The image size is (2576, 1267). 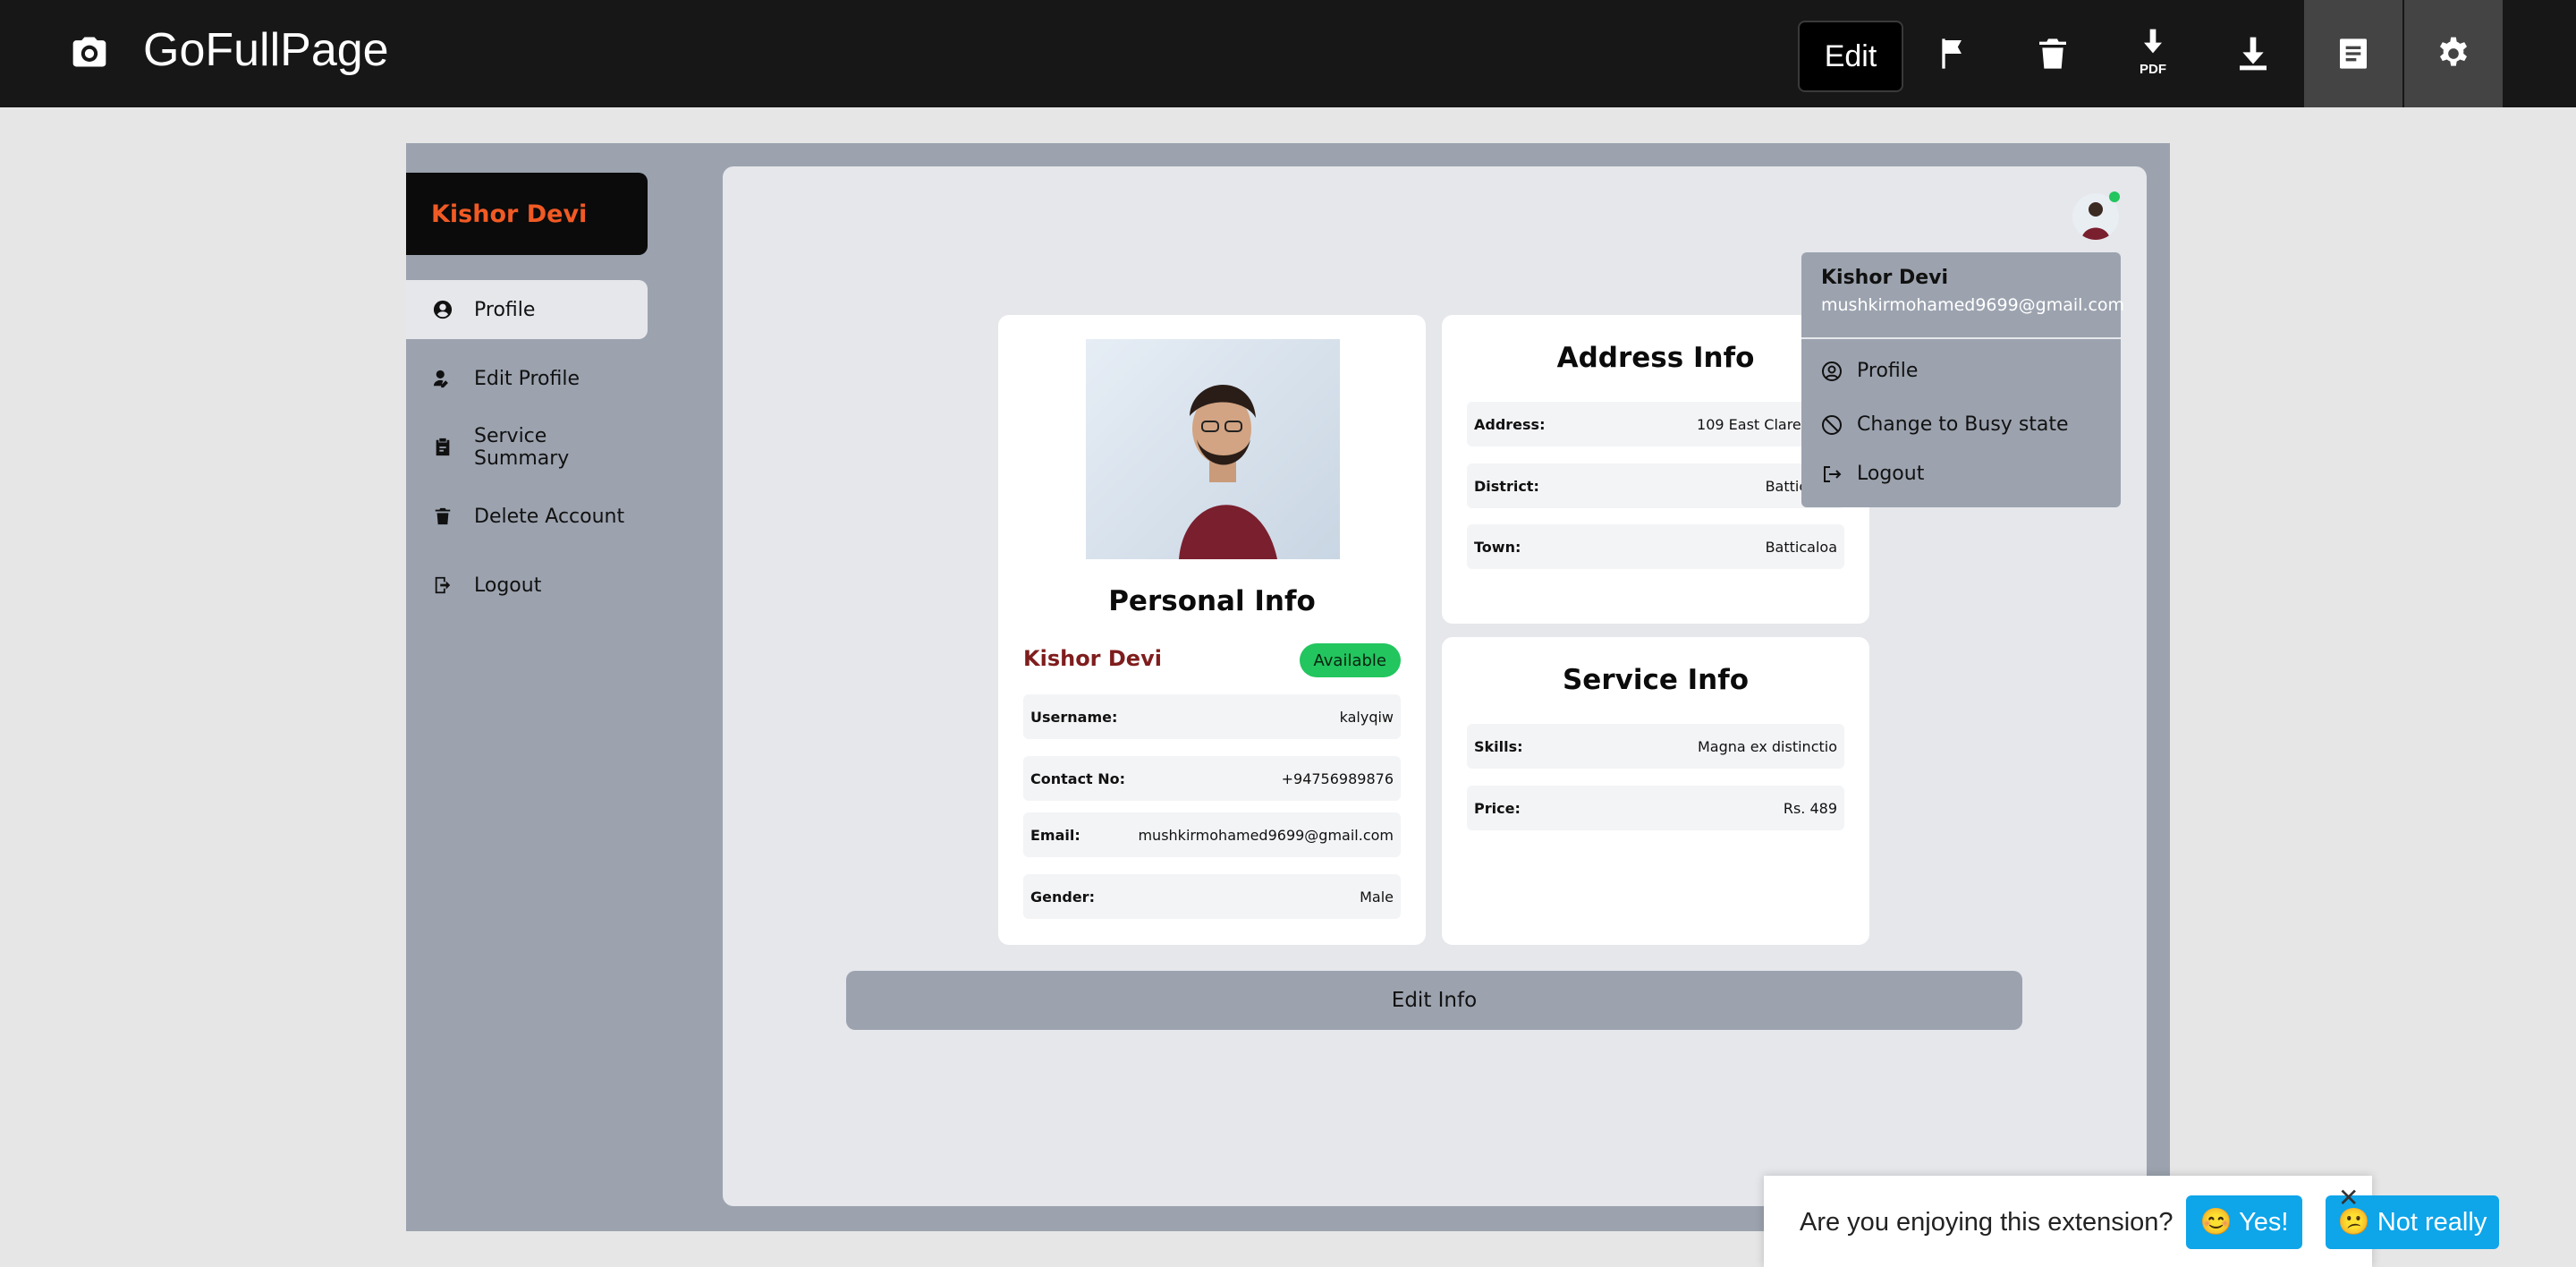 I want to click on dropdown-item-busy-state: Change to Busy state, so click(x=1945, y=425).